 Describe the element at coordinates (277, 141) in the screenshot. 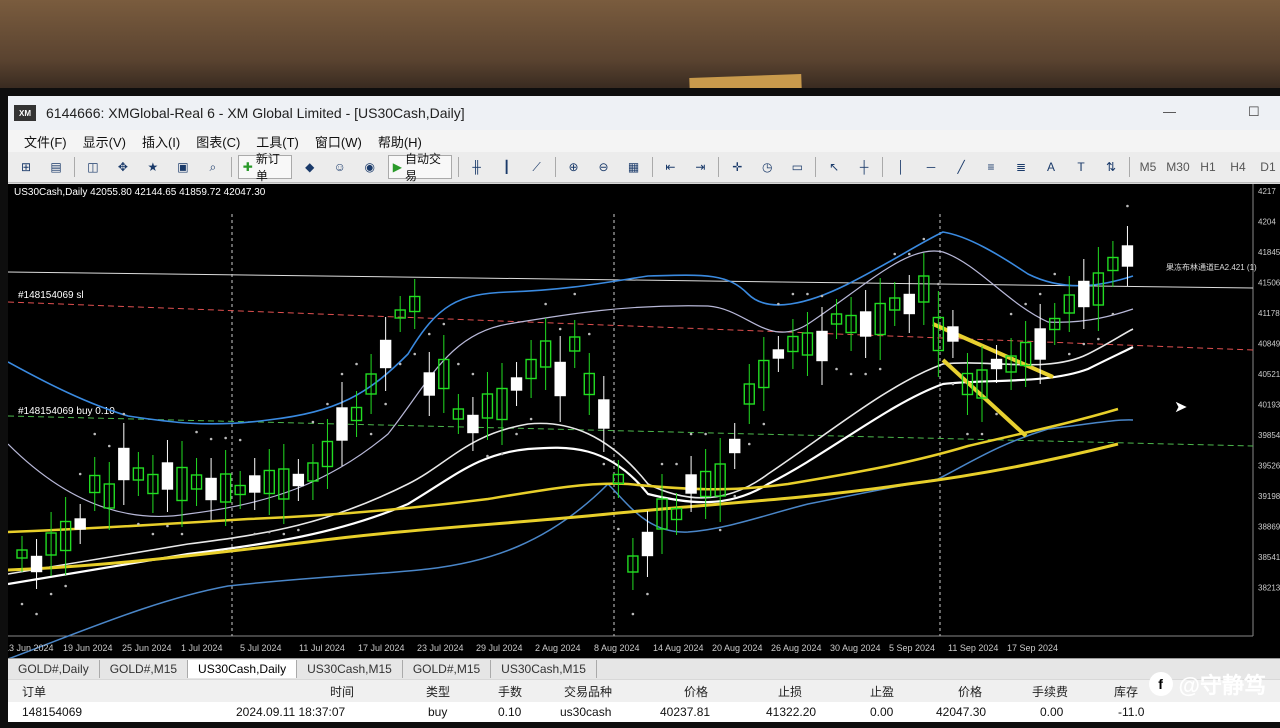

I see `menu-tools: 工具(T)` at that location.